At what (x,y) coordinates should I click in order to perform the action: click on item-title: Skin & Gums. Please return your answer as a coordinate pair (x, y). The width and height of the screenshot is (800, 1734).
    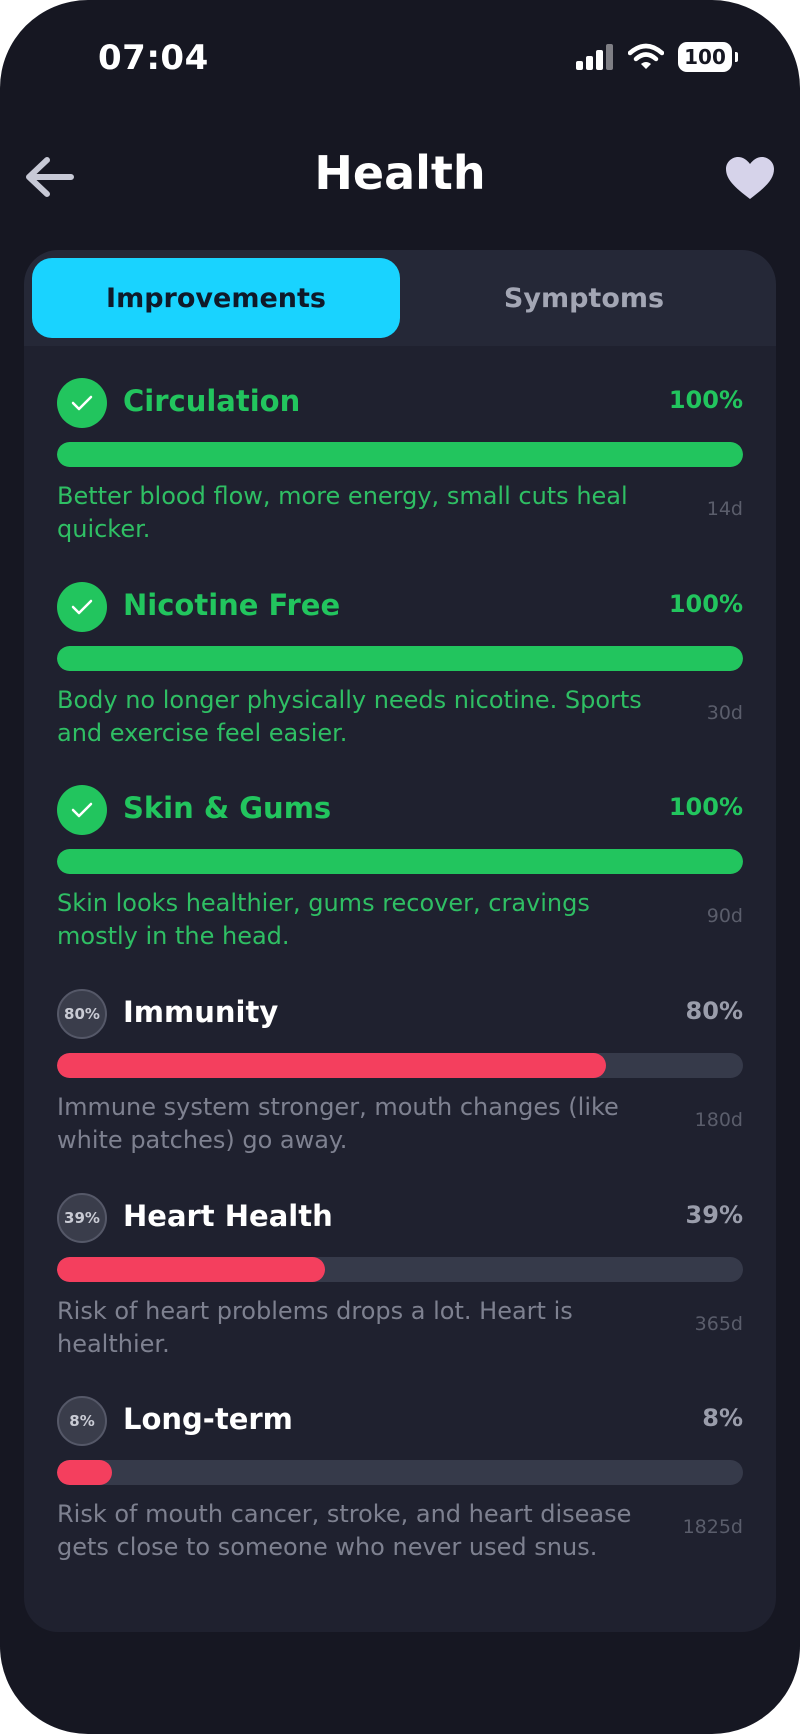
    Looking at the image, I should click on (227, 808).